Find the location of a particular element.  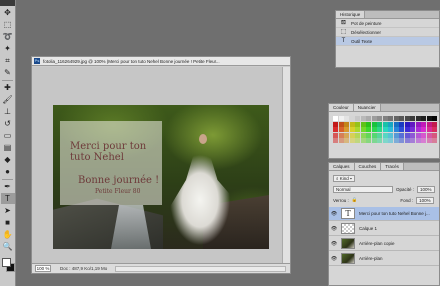

history-item: ⬚ Désélectionner is located at coordinates (387, 32).